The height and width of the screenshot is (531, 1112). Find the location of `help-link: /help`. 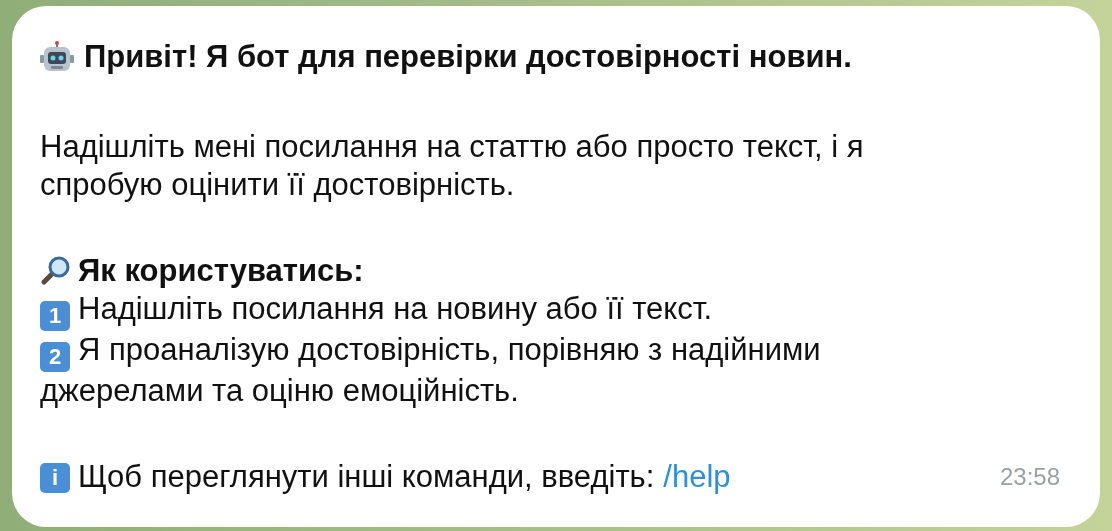

help-link: /help is located at coordinates (697, 477).